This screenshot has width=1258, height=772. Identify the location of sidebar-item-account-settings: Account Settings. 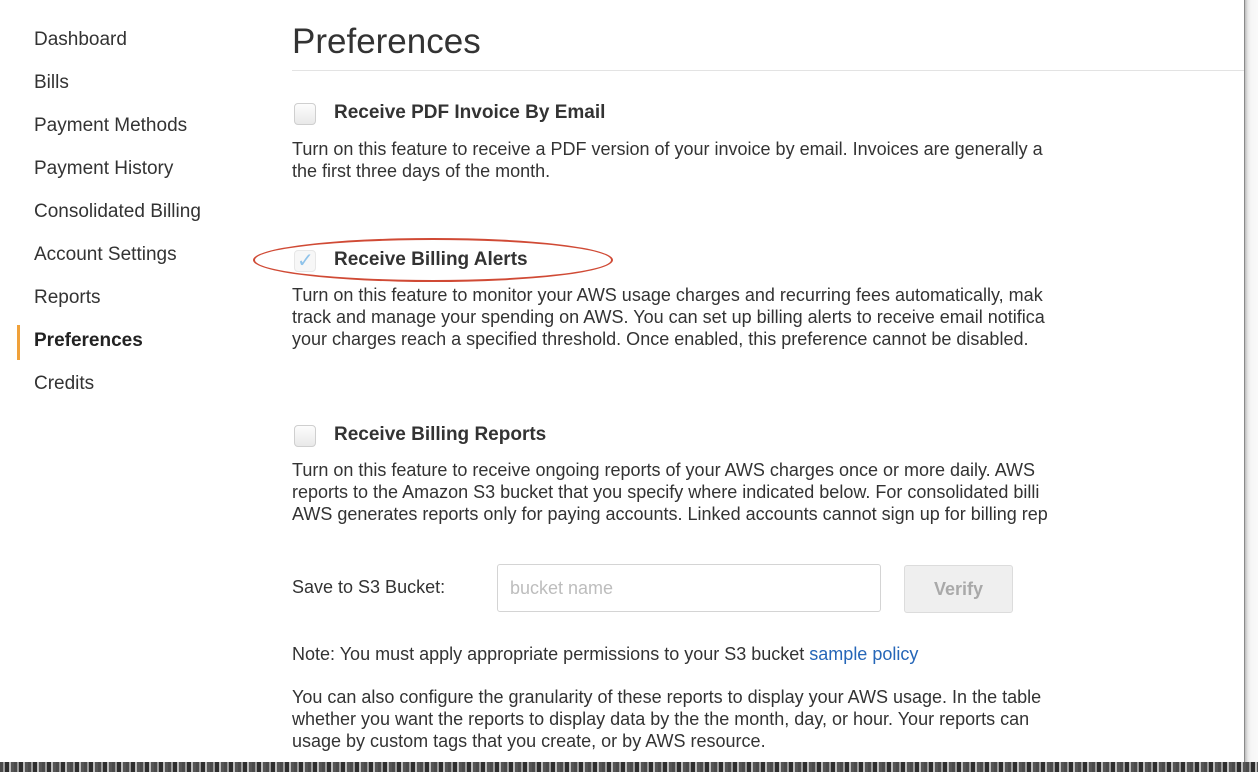
(125, 260).